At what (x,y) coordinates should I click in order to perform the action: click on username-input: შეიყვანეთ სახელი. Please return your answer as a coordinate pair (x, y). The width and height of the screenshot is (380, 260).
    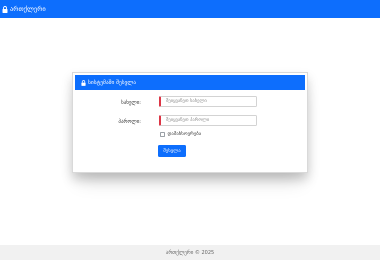
    Looking at the image, I should click on (208, 101).